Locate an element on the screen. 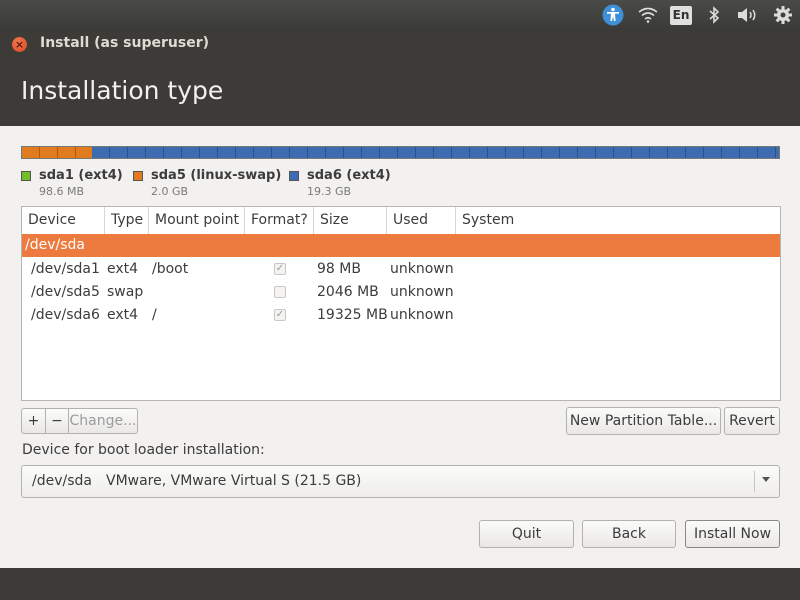  table-row: /dev/sda5 swap 2046 MB unknown is located at coordinates (401, 292).